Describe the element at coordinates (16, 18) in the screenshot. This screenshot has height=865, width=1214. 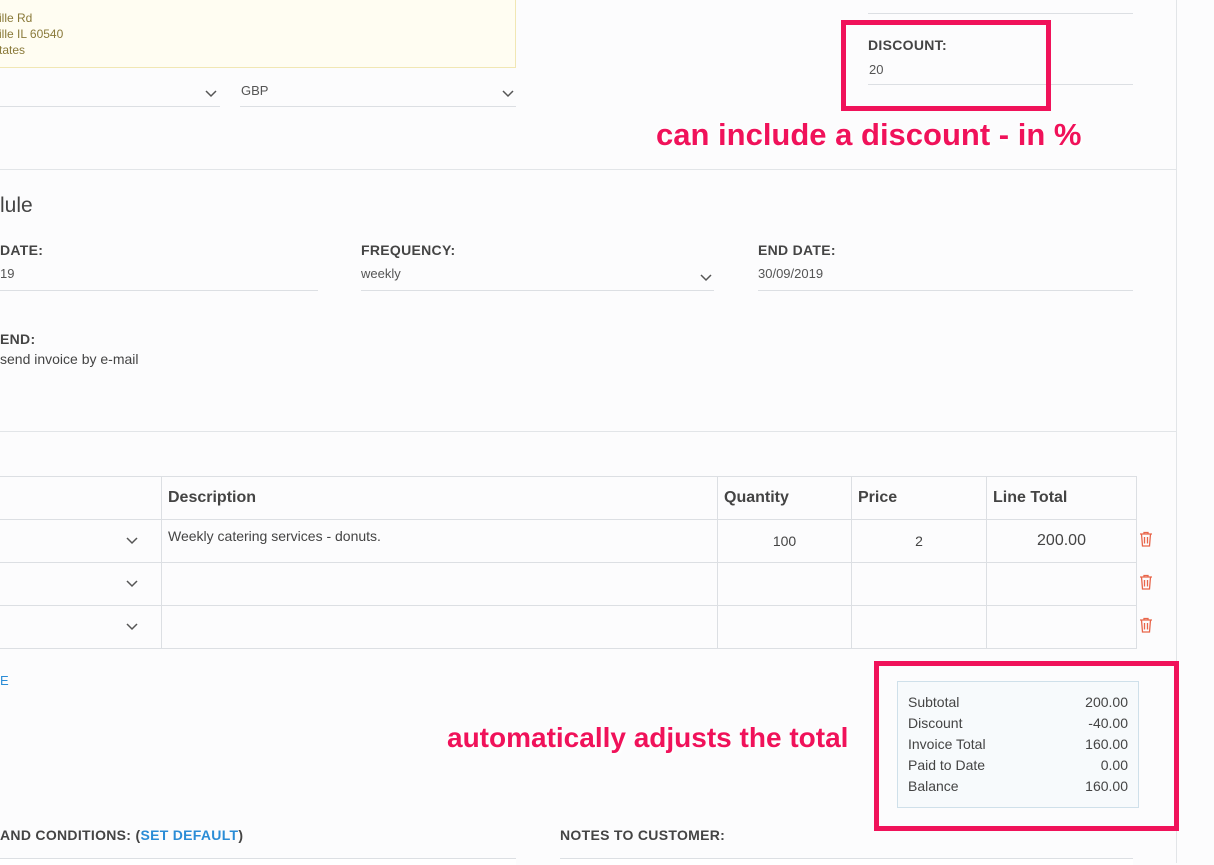
I see `address-line-1: ille Rd` at that location.